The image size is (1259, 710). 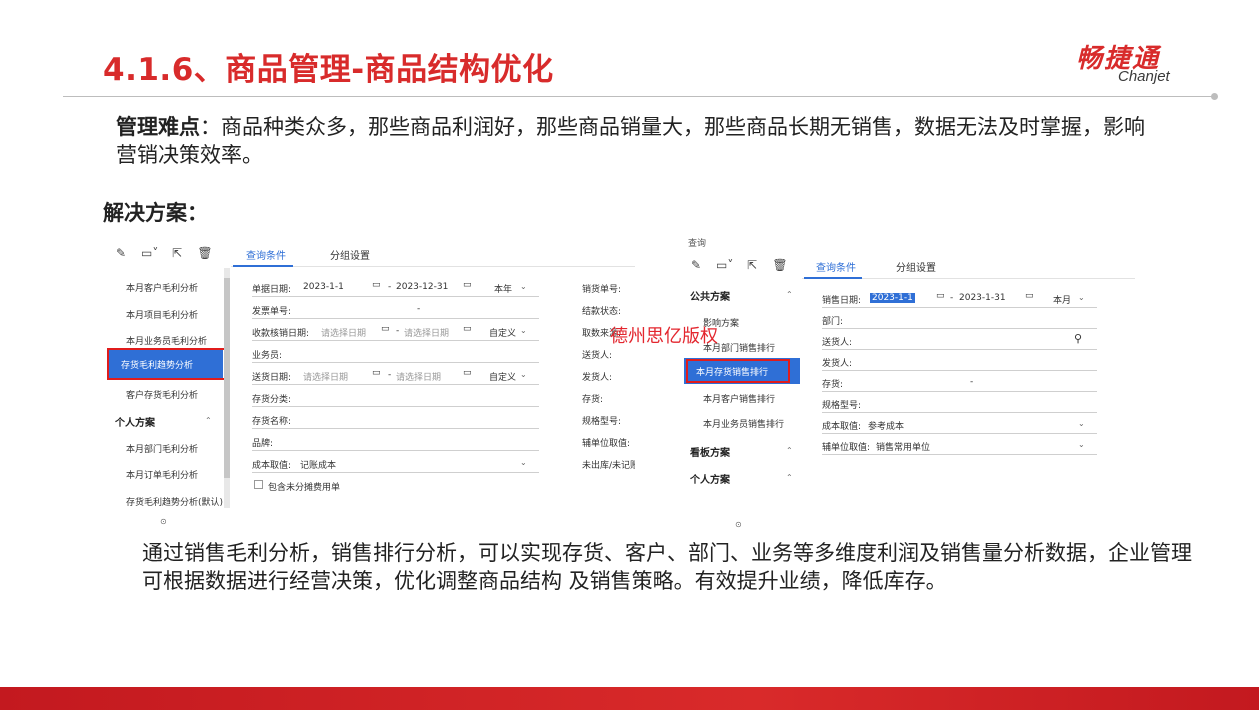 I want to click on collect-date-from: 请选择日期, so click(x=343, y=332).